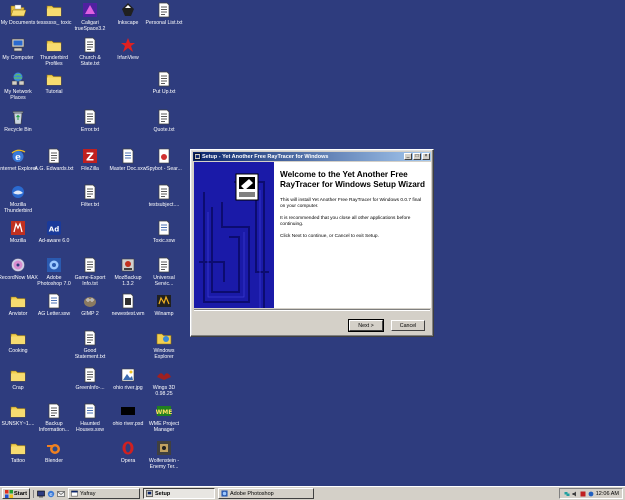 The width and height of the screenshot is (625, 500). I want to click on desktop-icon: Tattoo, so click(19, 452).